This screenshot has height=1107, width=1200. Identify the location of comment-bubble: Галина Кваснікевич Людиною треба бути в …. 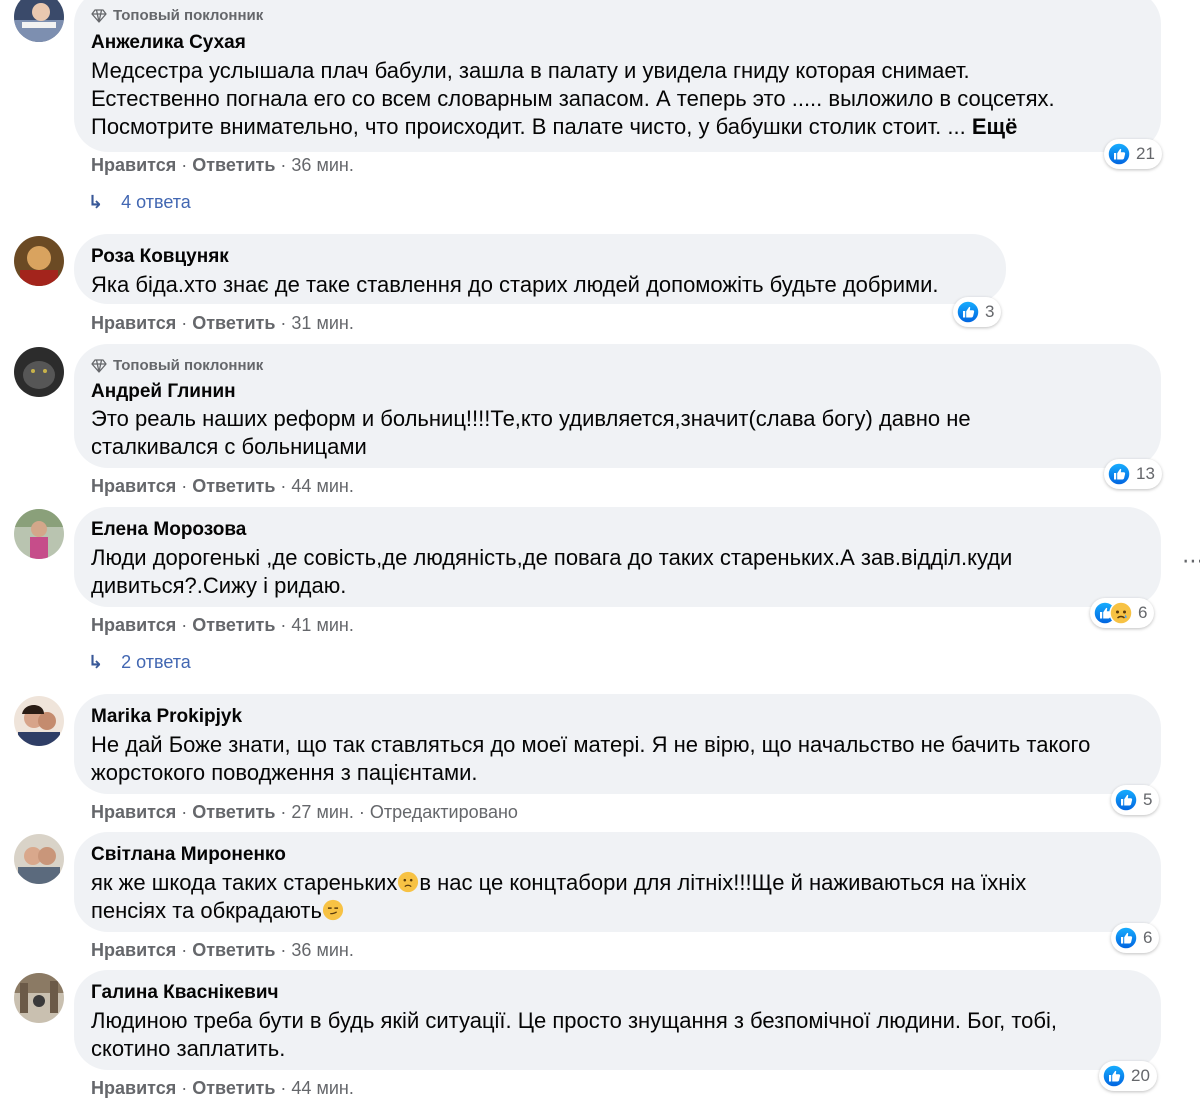
(617, 1020).